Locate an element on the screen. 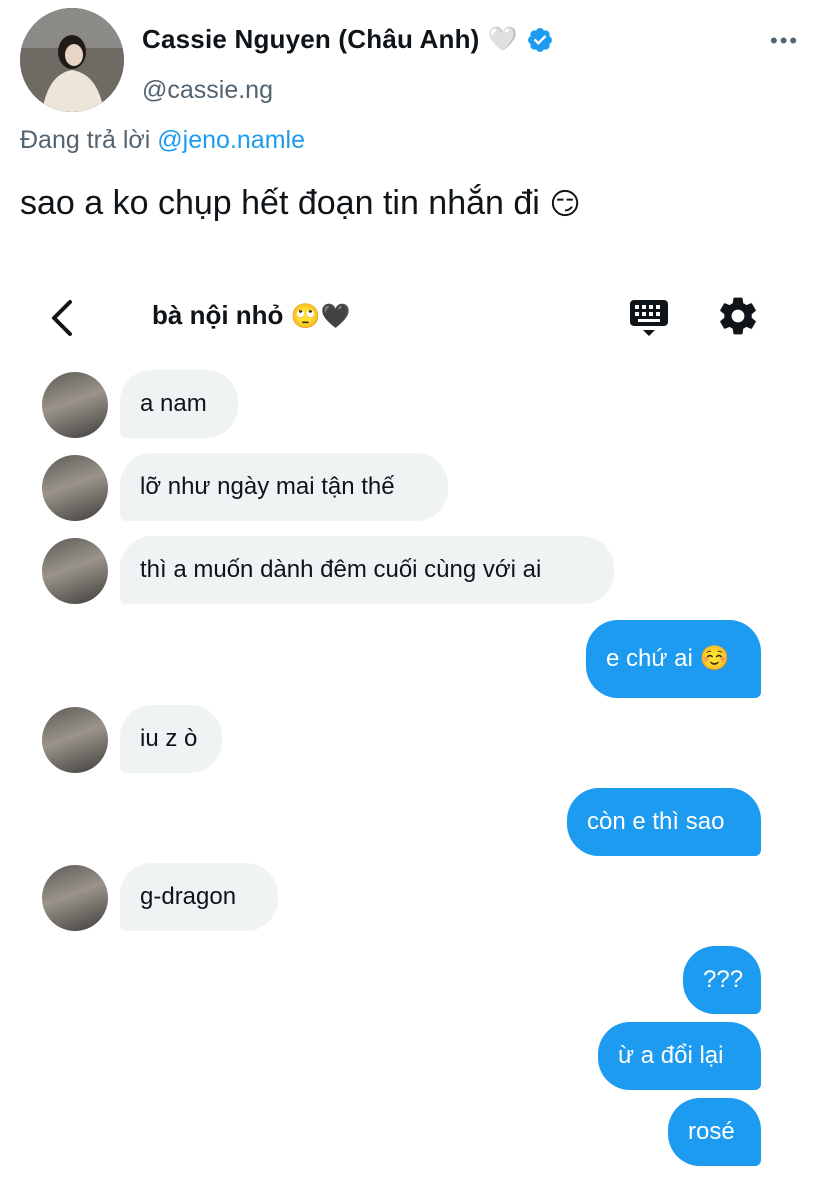  message-bubble-incoming: iu z ò is located at coordinates (171, 739).